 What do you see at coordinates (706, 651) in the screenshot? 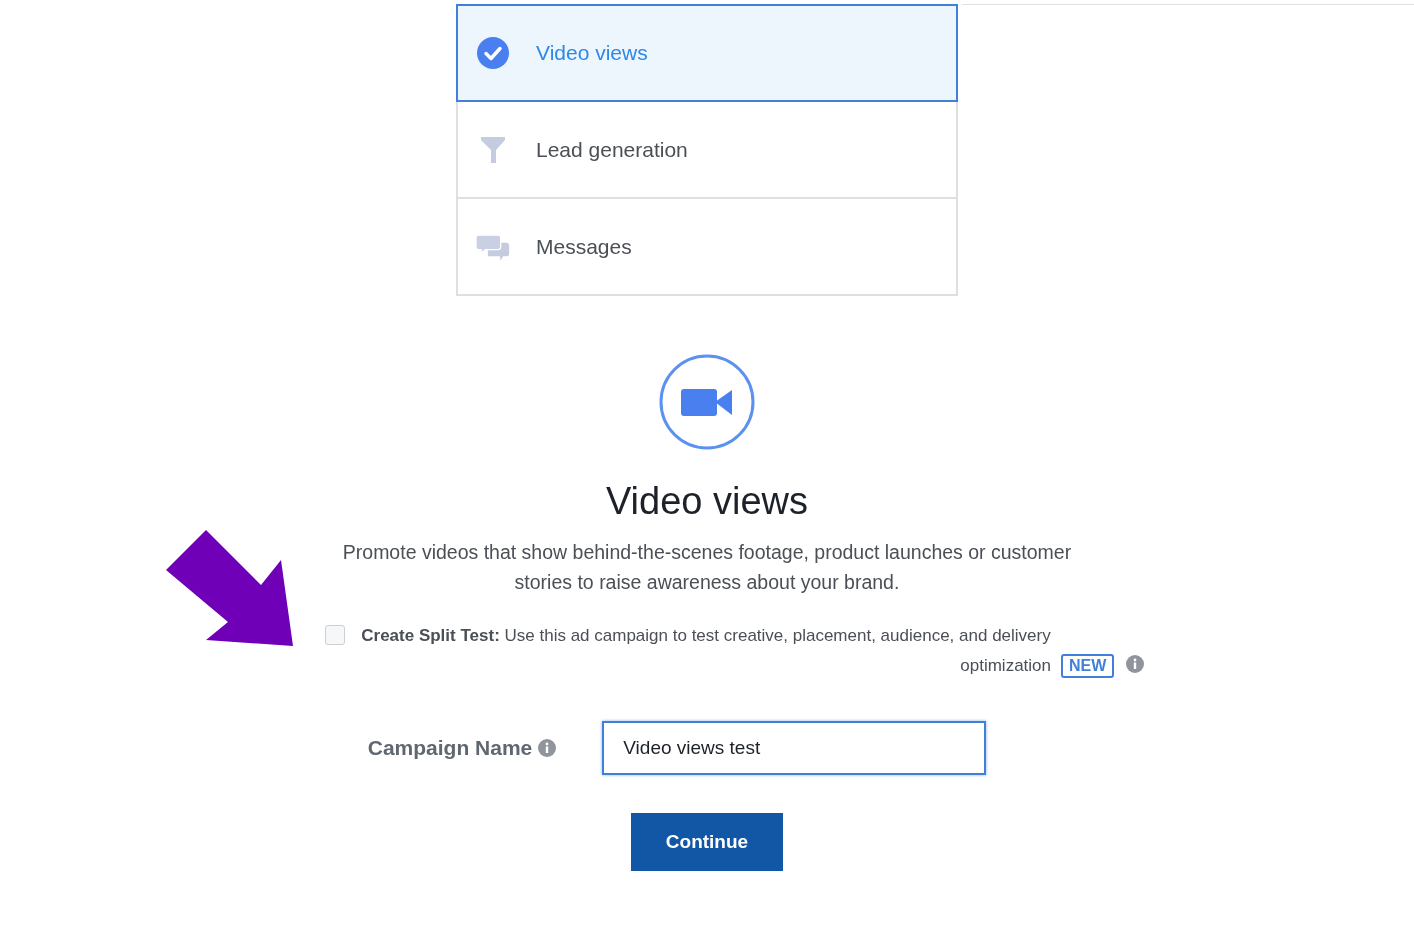
I see `split-test-description: Create Split Test: Use this ad campaign to test creative, placement, audience, and delivery optimization` at bounding box center [706, 651].